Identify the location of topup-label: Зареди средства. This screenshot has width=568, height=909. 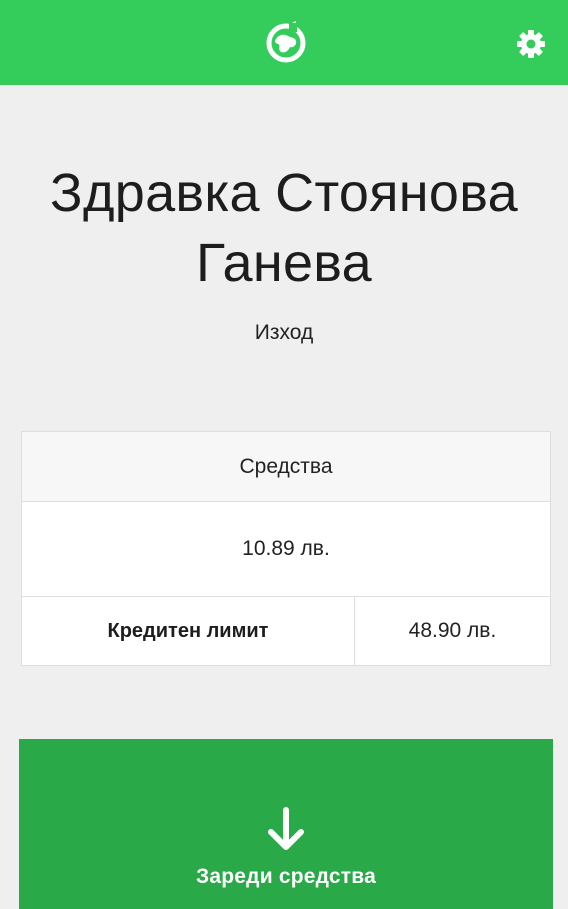
(286, 876).